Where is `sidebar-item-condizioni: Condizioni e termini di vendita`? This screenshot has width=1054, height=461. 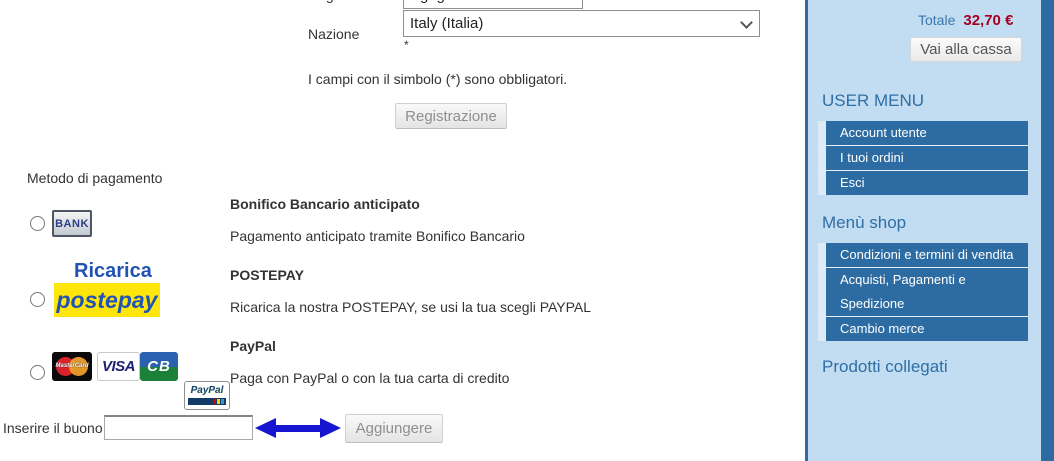
sidebar-item-condizioni: Condizioni e termini di vendita is located at coordinates (923, 255).